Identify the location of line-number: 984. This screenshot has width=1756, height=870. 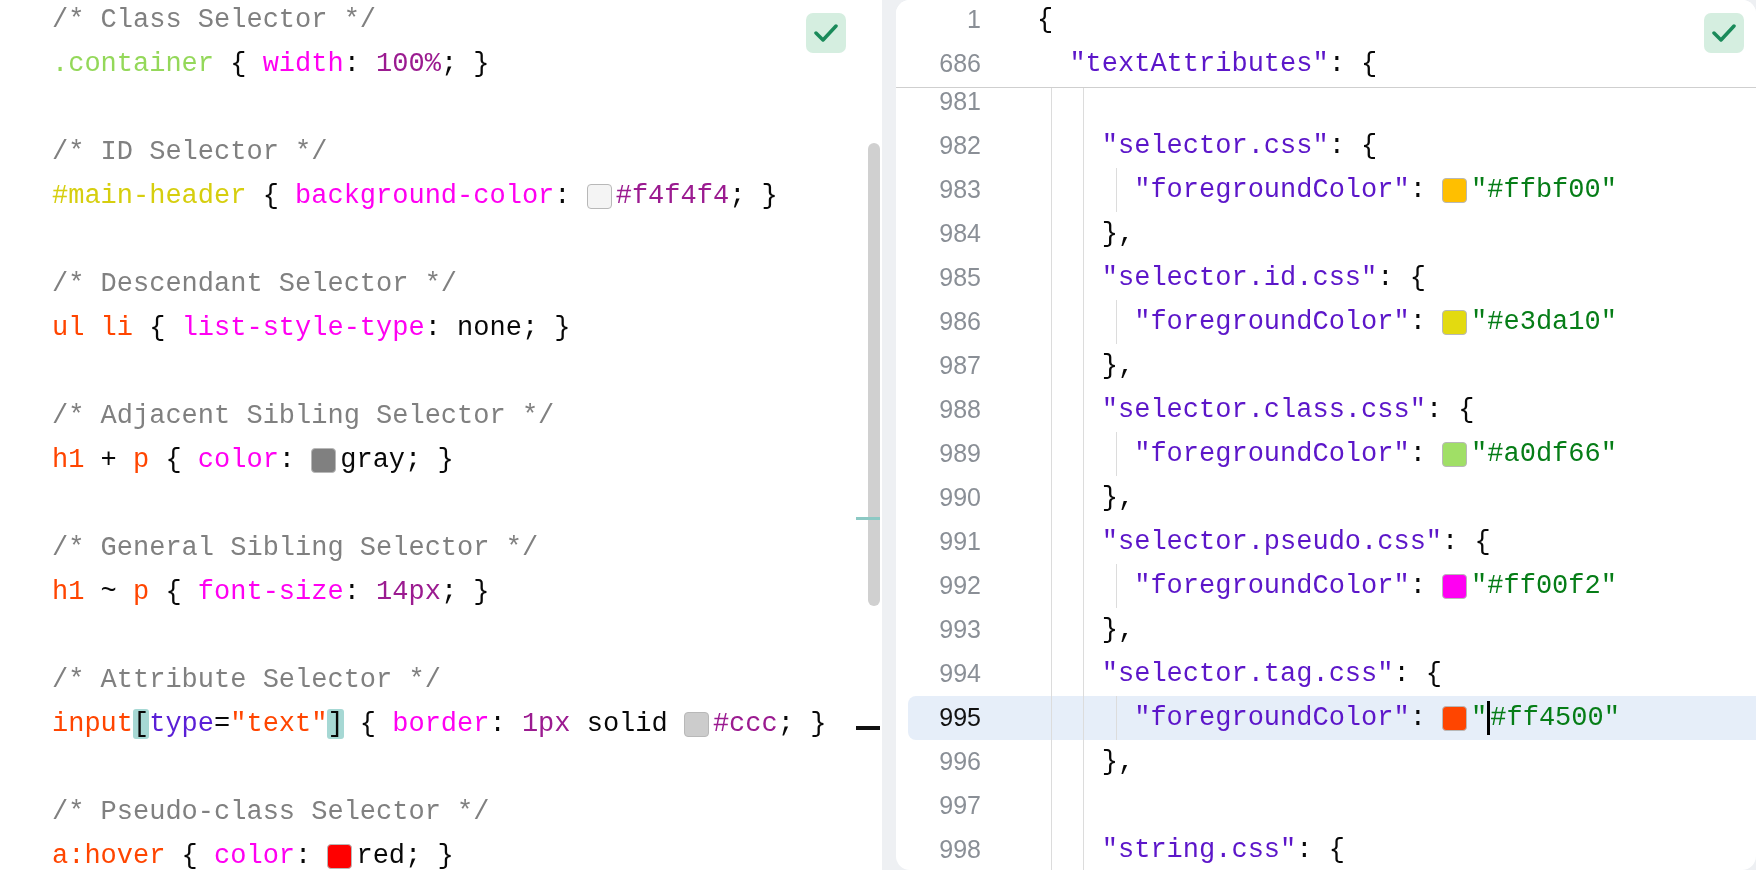
(959, 234).